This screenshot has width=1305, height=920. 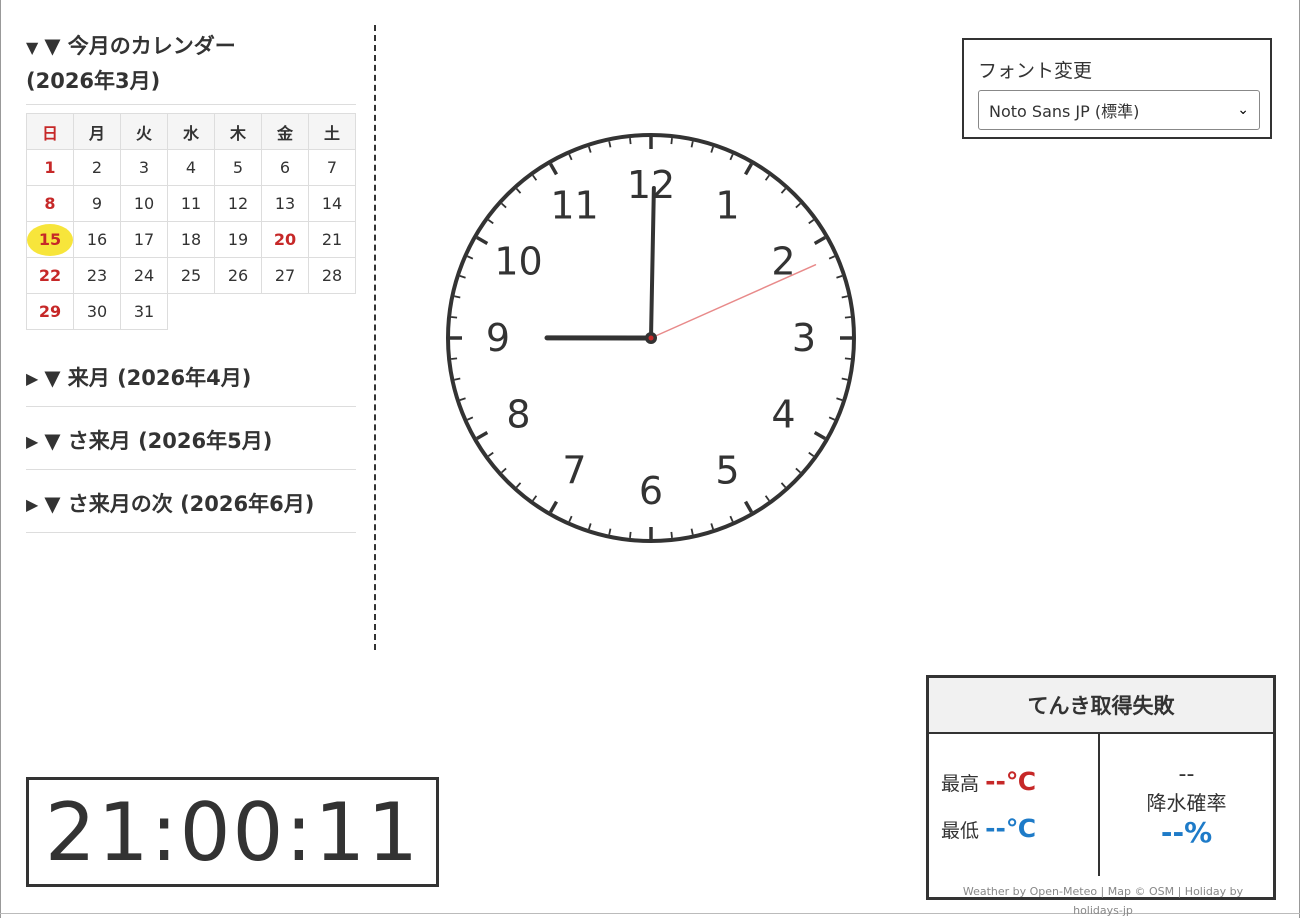 I want to click on weekday-header-row: 日月火水木金土, so click(x=191, y=132).